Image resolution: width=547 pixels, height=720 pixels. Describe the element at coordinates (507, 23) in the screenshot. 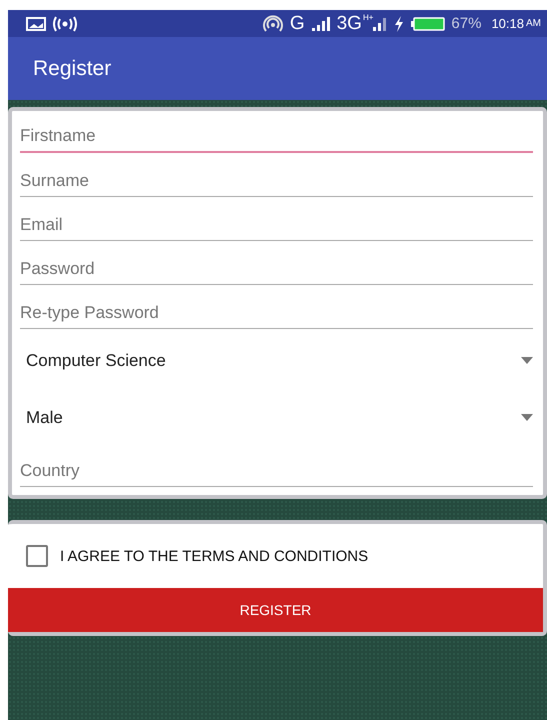

I see `clock-time: 10:18` at that location.